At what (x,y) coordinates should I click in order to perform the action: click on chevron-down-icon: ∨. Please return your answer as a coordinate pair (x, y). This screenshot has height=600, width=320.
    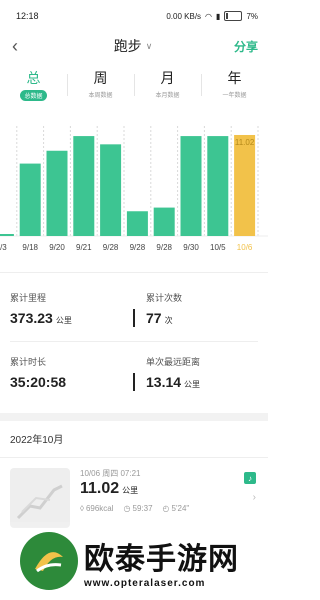
    Looking at the image, I should click on (149, 45).